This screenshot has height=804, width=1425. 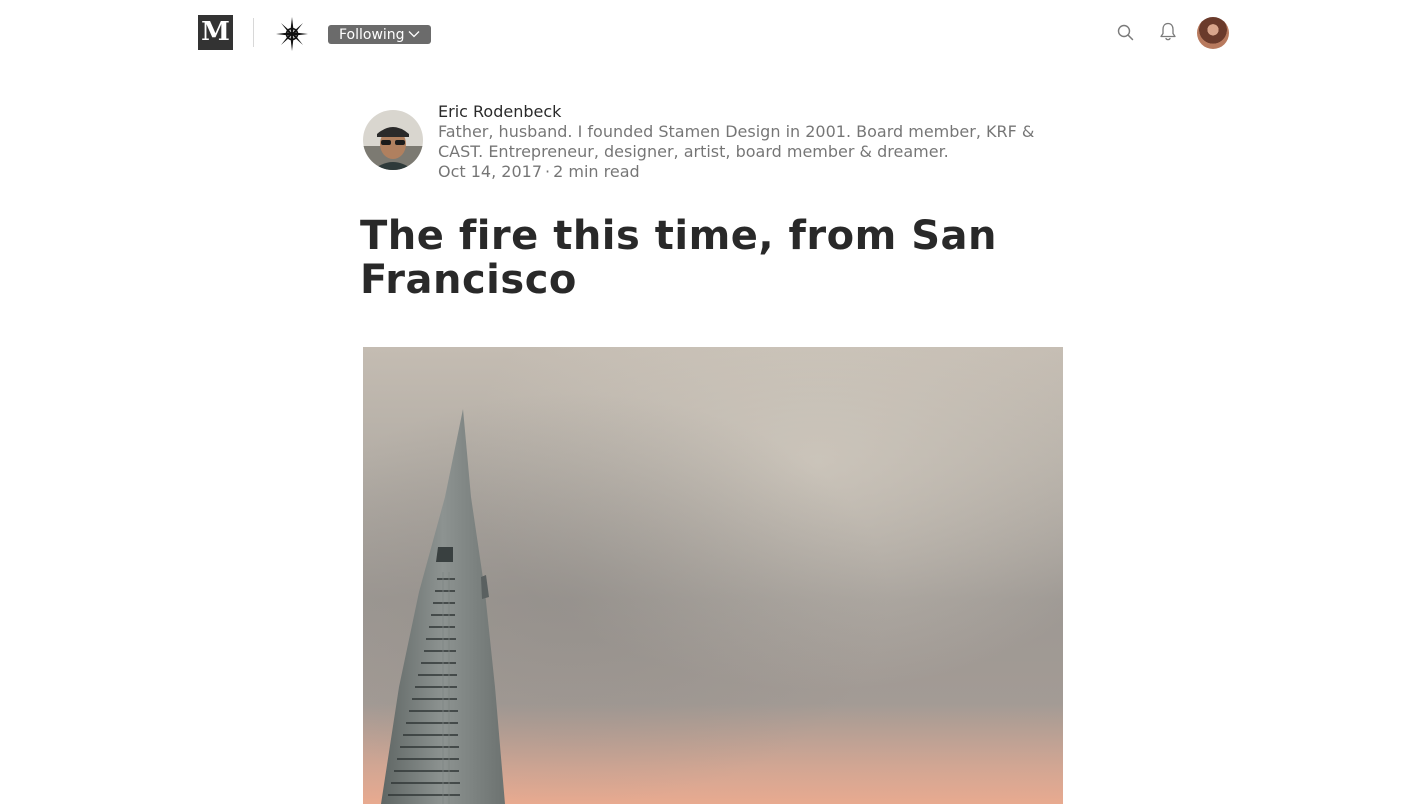 What do you see at coordinates (253, 32) in the screenshot?
I see `header-divider` at bounding box center [253, 32].